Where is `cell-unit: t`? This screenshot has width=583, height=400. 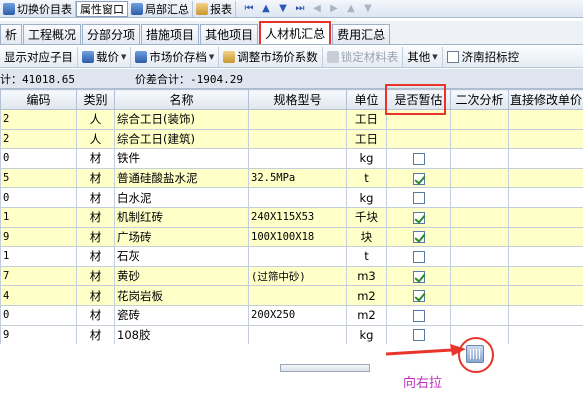
cell-unit: t is located at coordinates (366, 178).